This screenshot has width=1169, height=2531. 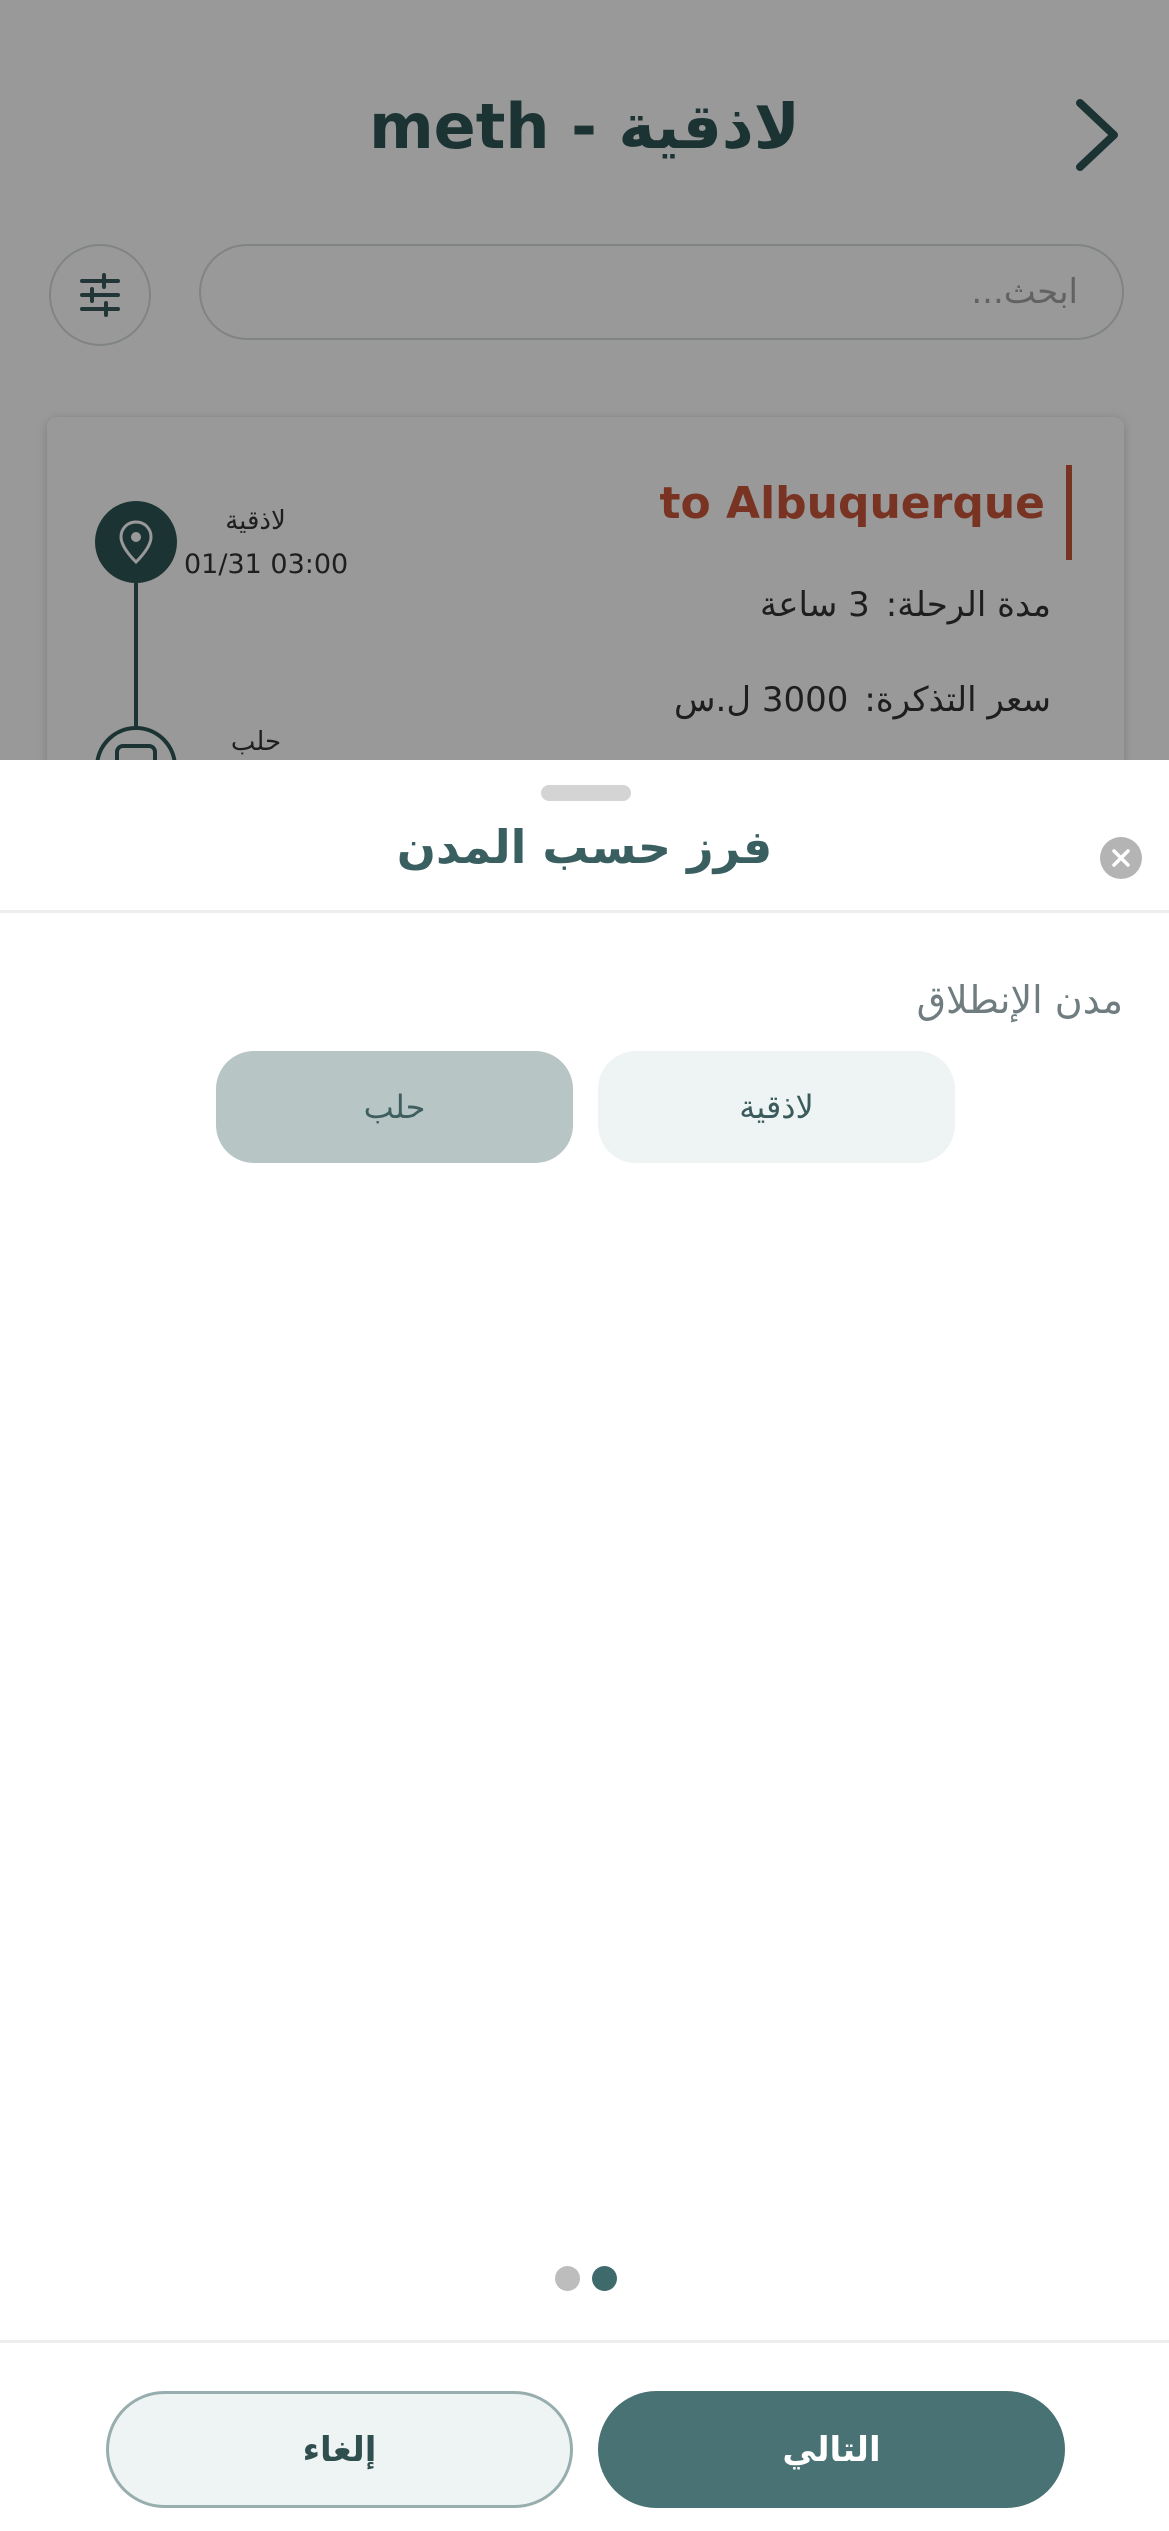 I want to click on sheet-drag-handle, so click(x=586, y=793).